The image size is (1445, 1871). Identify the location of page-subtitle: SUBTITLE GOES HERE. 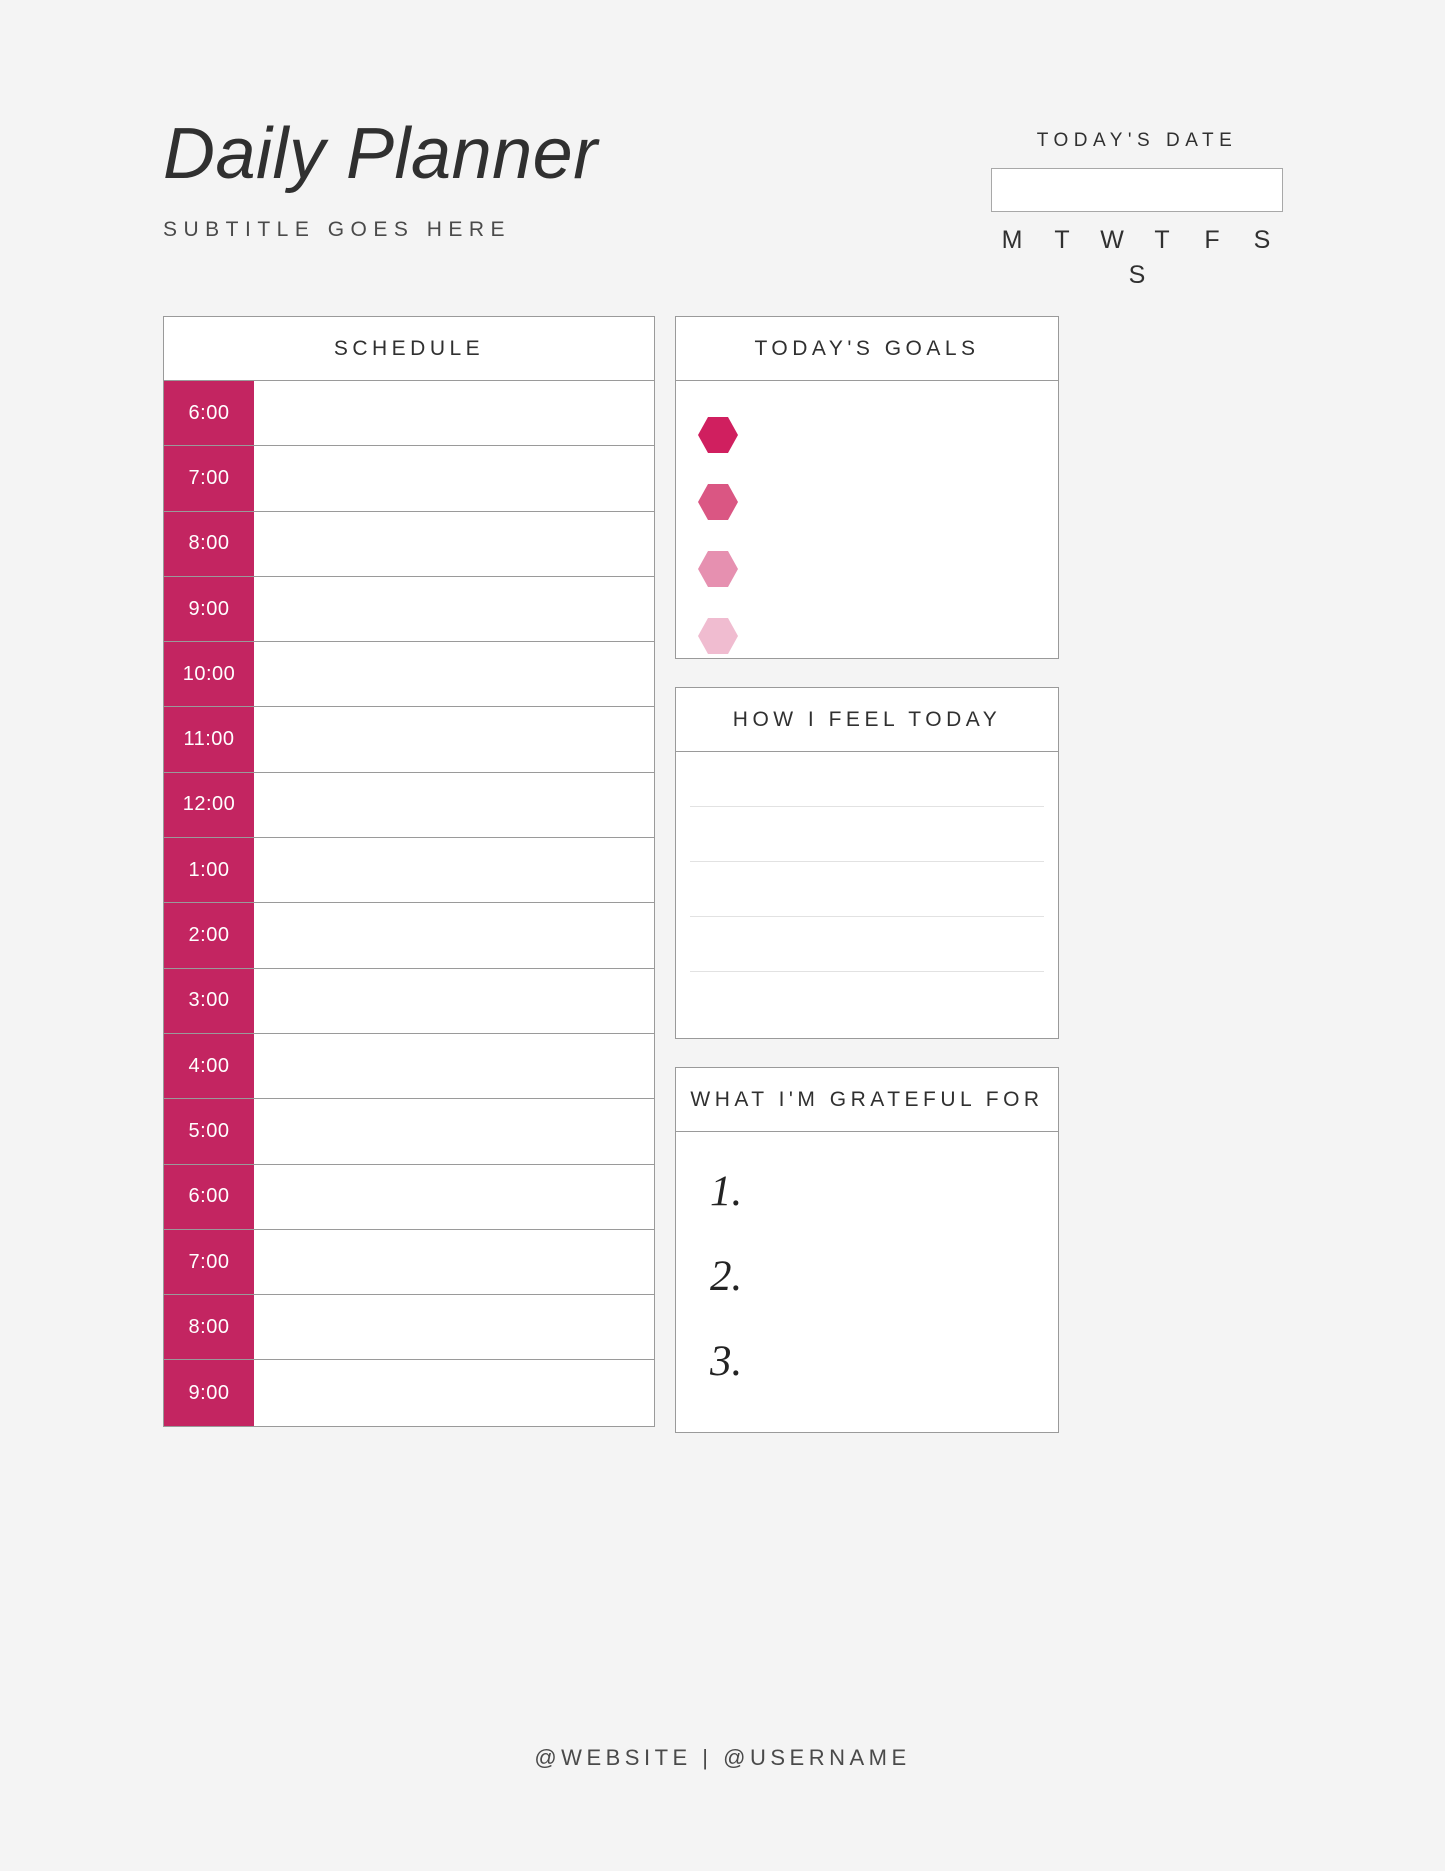
(337, 229).